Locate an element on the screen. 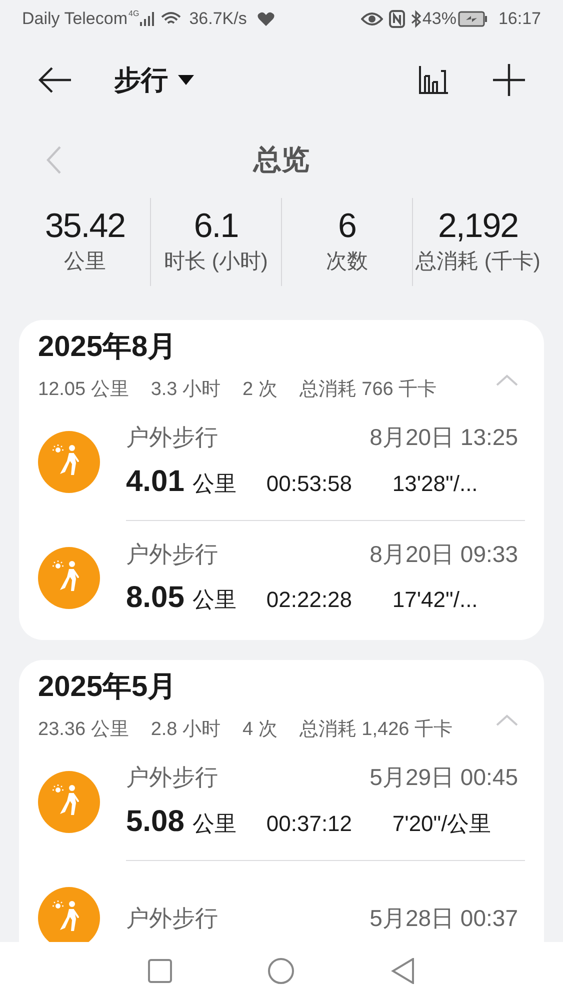  month-title: 2025年5月 is located at coordinates (108, 687).